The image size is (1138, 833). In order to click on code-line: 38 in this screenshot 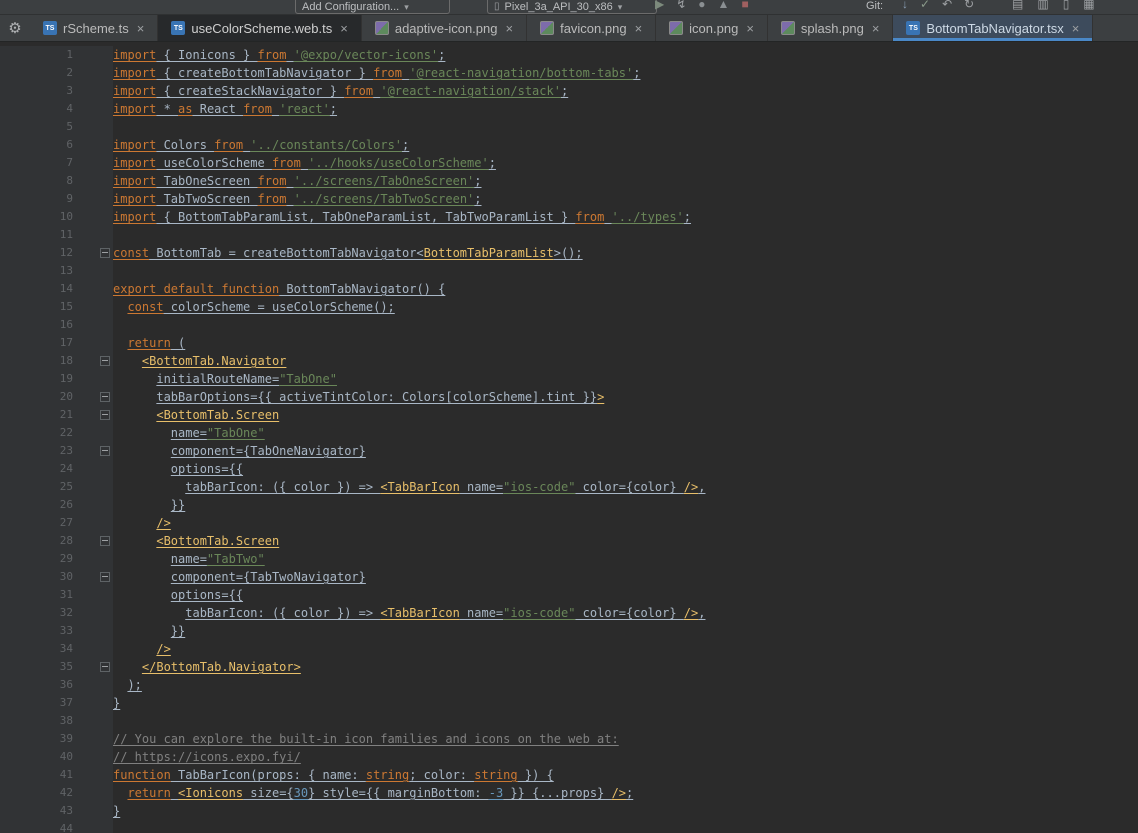, I will do `click(569, 721)`.